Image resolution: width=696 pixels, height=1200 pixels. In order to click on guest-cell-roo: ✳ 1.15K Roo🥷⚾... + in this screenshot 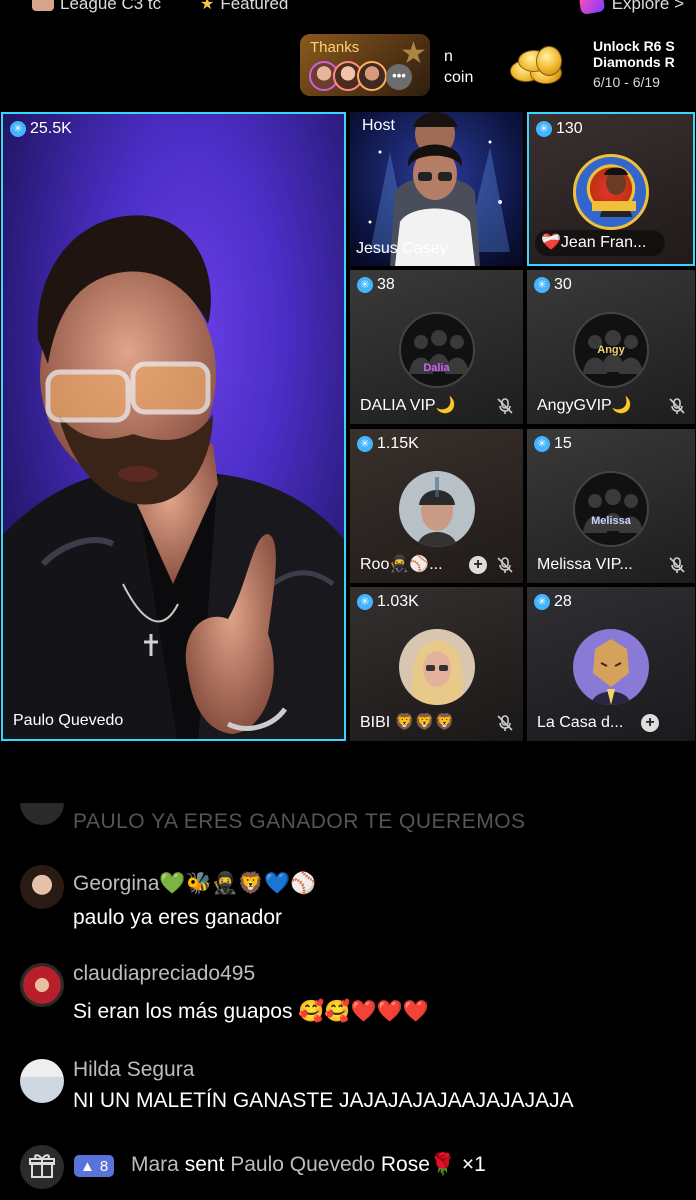, I will do `click(436, 506)`.